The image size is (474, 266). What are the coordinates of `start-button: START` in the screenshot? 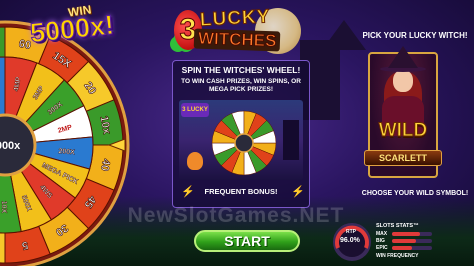 It's located at (247, 241).